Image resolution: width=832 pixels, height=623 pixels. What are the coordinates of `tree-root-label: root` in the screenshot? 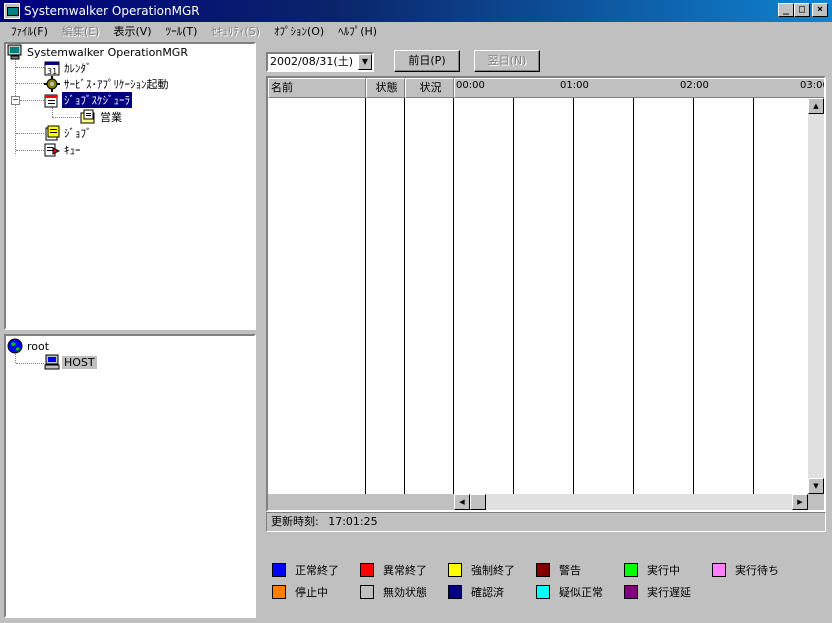 It's located at (38, 346).